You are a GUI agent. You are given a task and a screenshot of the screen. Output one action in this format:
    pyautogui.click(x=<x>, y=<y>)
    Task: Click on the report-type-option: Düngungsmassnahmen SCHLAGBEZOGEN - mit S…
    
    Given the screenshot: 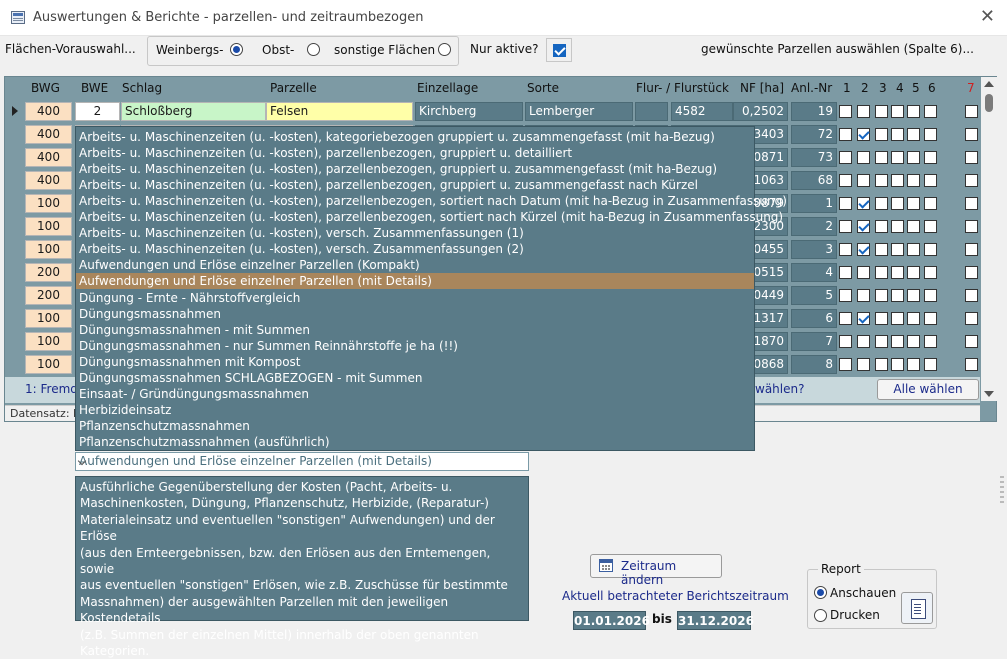 What is the action you would take?
    pyautogui.click(x=415, y=378)
    